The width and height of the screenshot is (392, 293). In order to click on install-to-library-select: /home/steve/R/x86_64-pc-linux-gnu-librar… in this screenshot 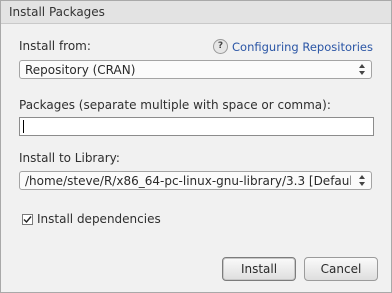, I will do `click(195, 180)`.